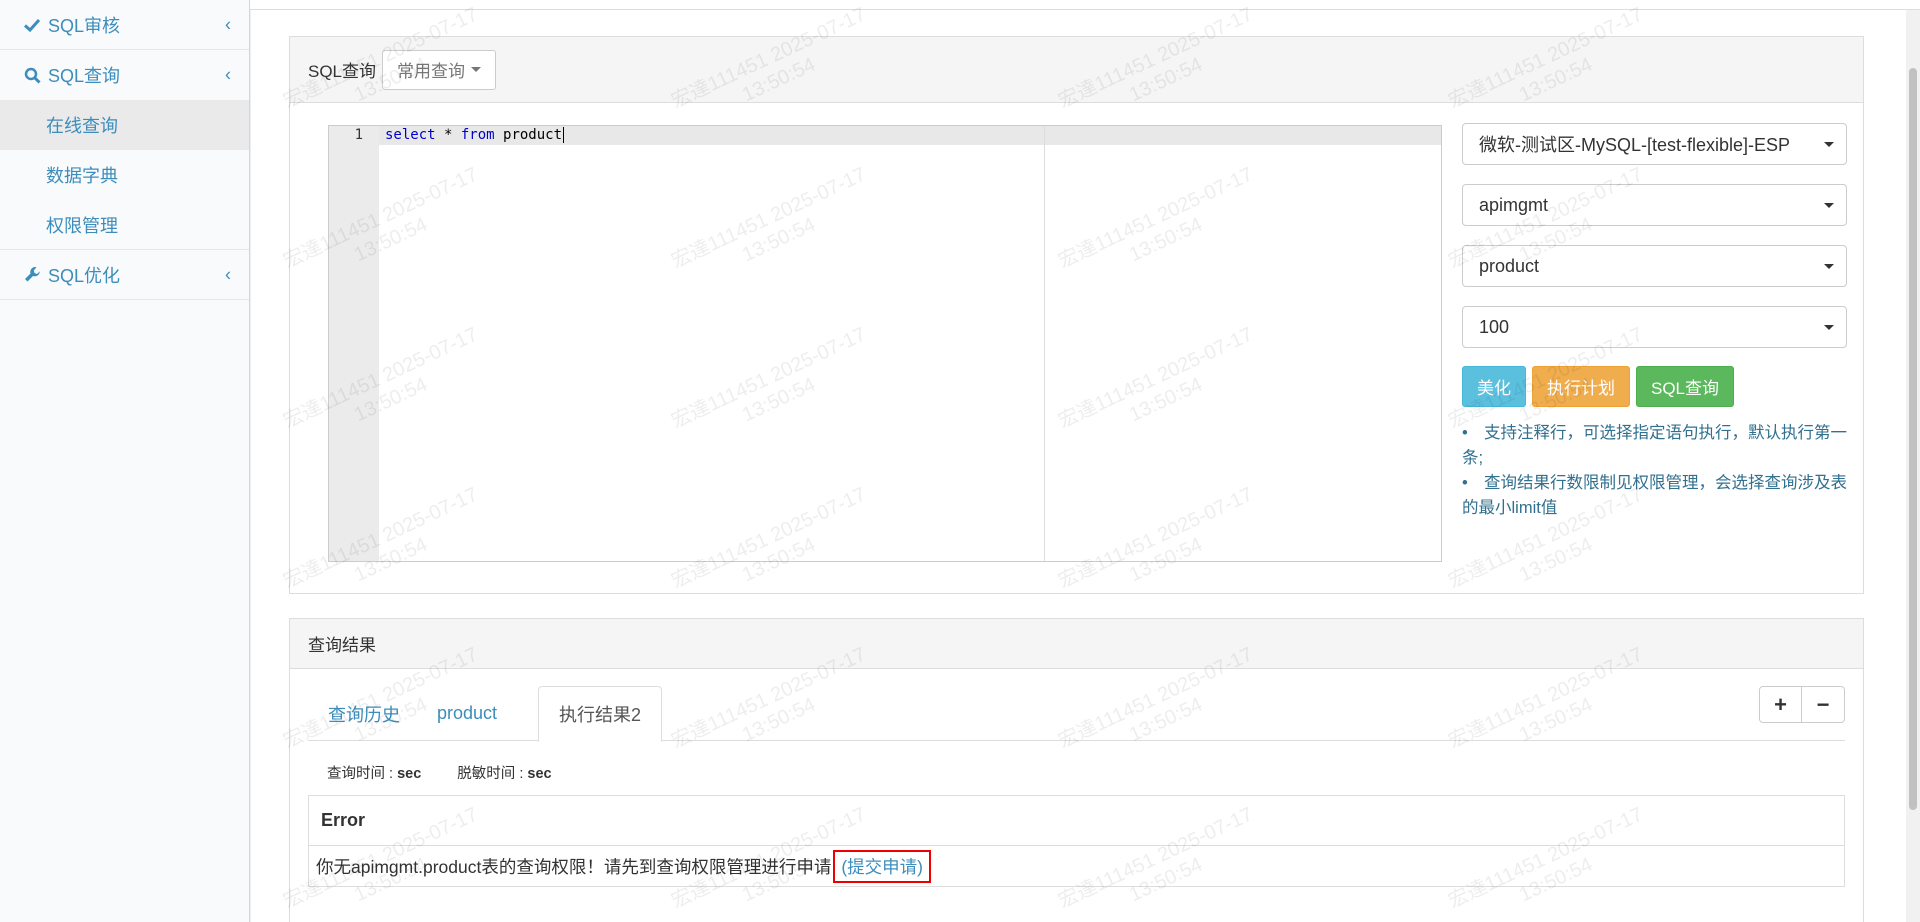 This screenshot has height=922, width=1920. What do you see at coordinates (1076, 821) in the screenshot?
I see `error-title: Error` at bounding box center [1076, 821].